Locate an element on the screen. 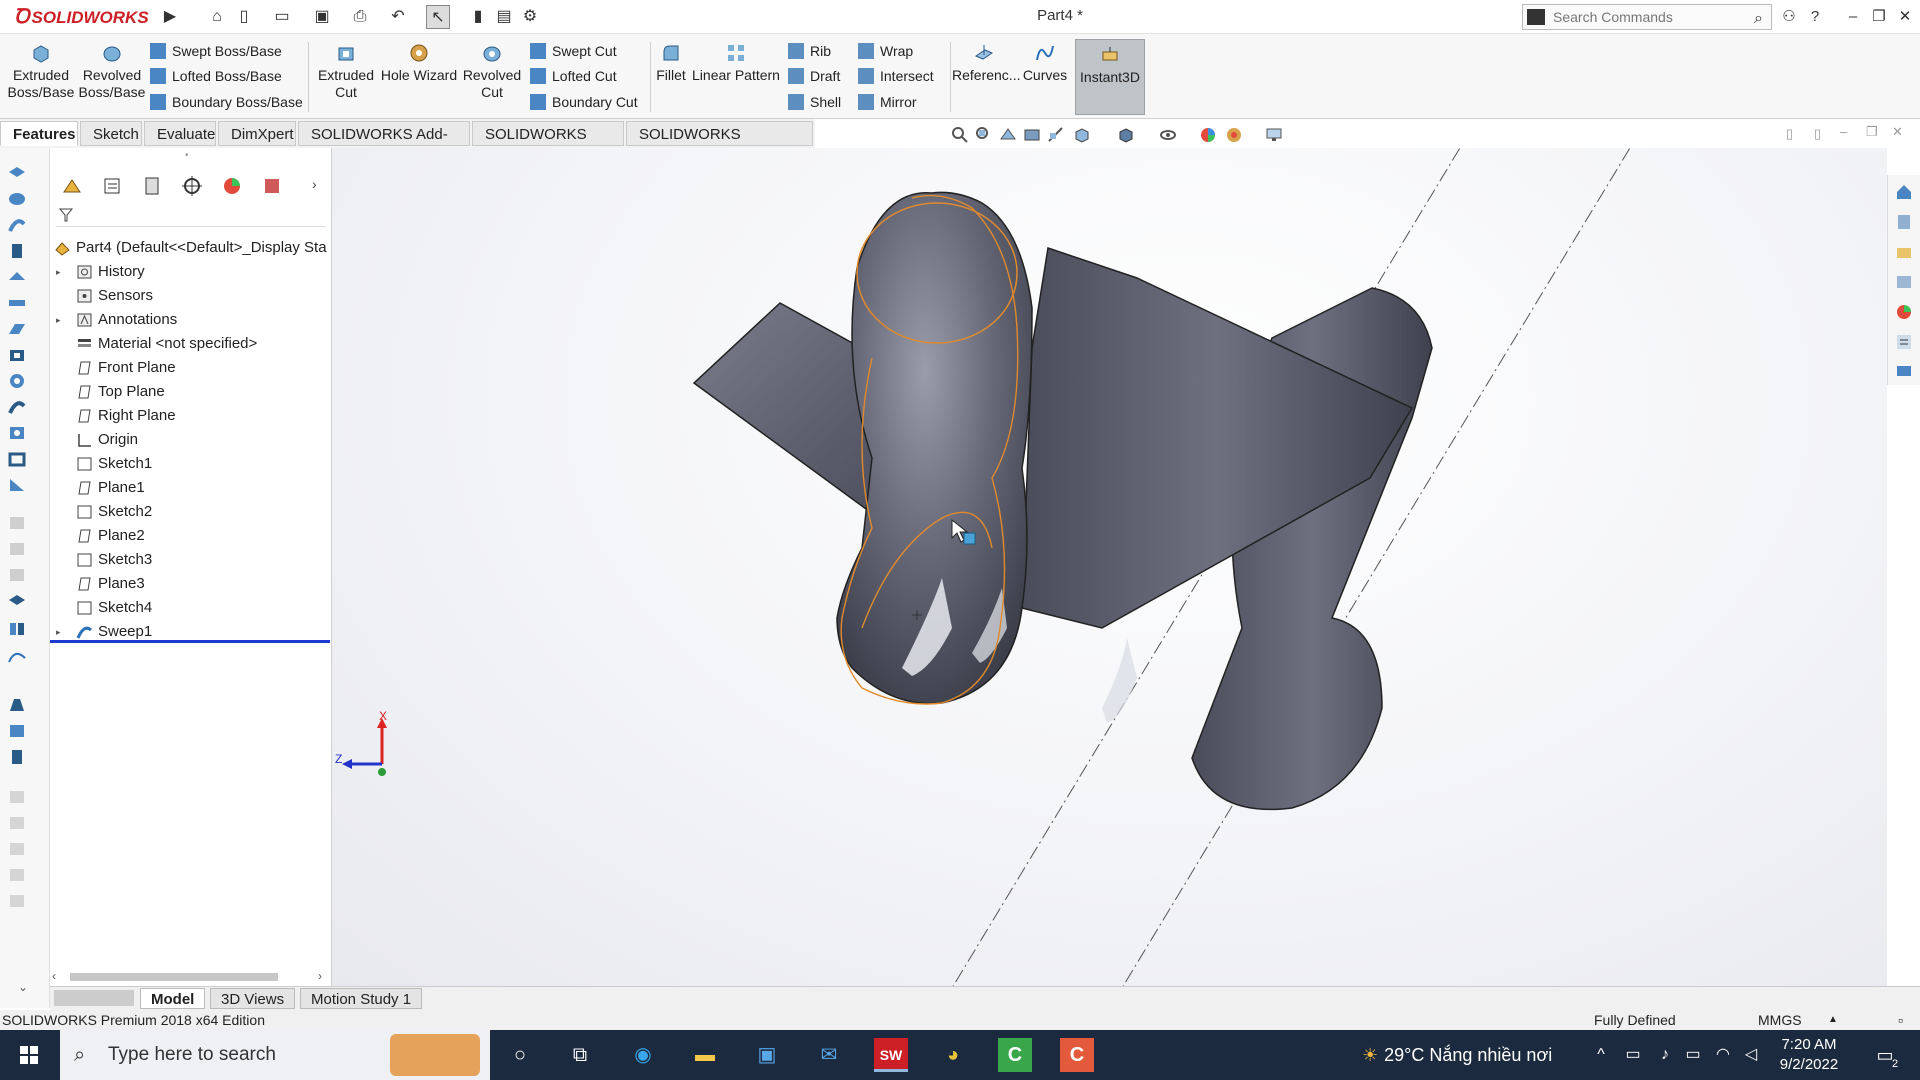 The width and height of the screenshot is (1920, 1080). sweep-tool-icon is located at coordinates (17, 225).